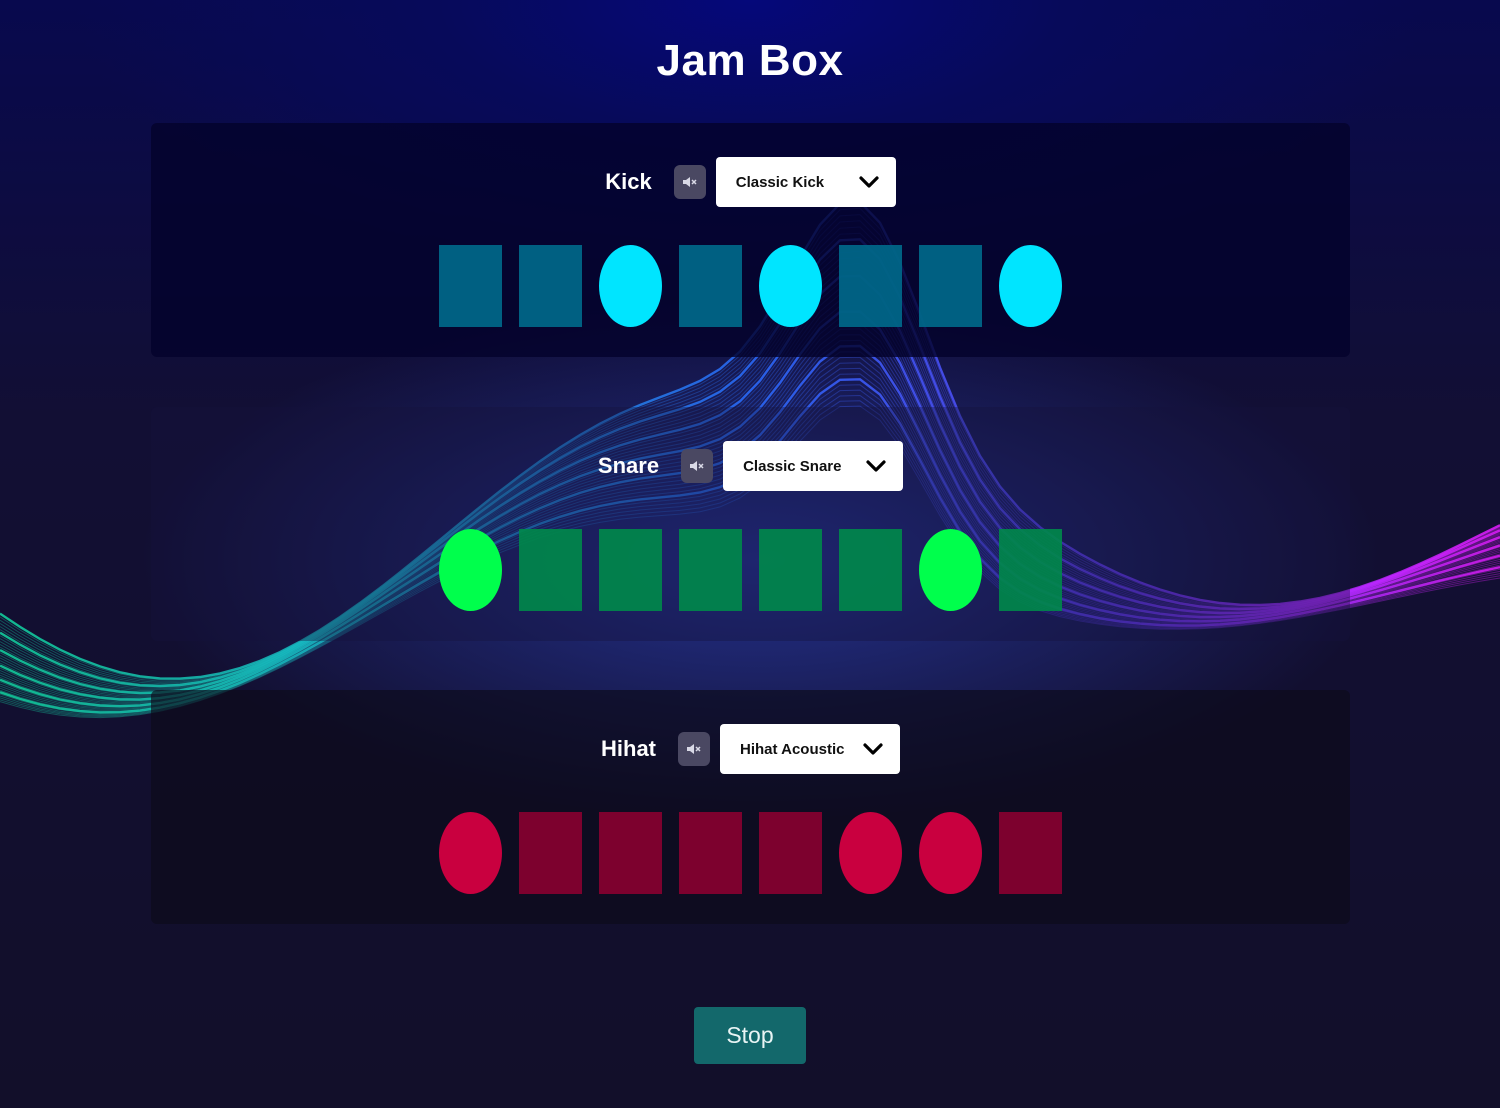  I want to click on sound-select-kick: Classic Kick, so click(805, 182).